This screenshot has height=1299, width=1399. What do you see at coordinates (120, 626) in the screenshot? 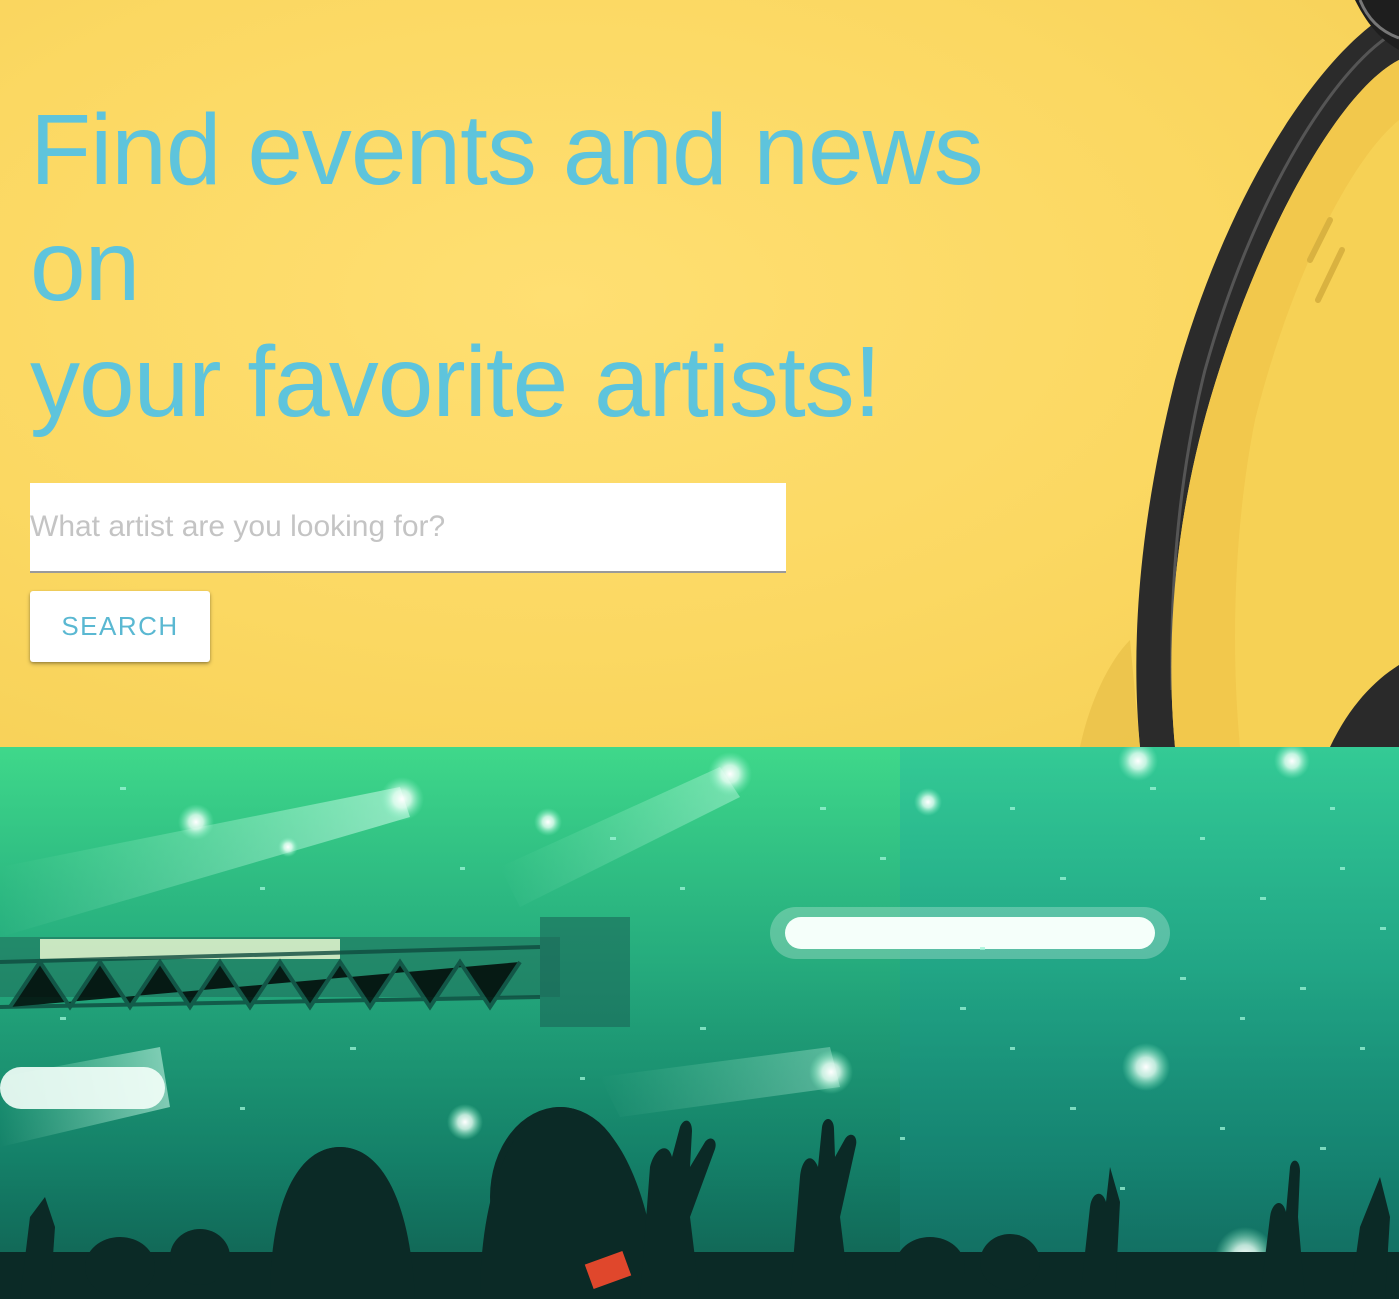
I see `search-button: SEARCH` at bounding box center [120, 626].